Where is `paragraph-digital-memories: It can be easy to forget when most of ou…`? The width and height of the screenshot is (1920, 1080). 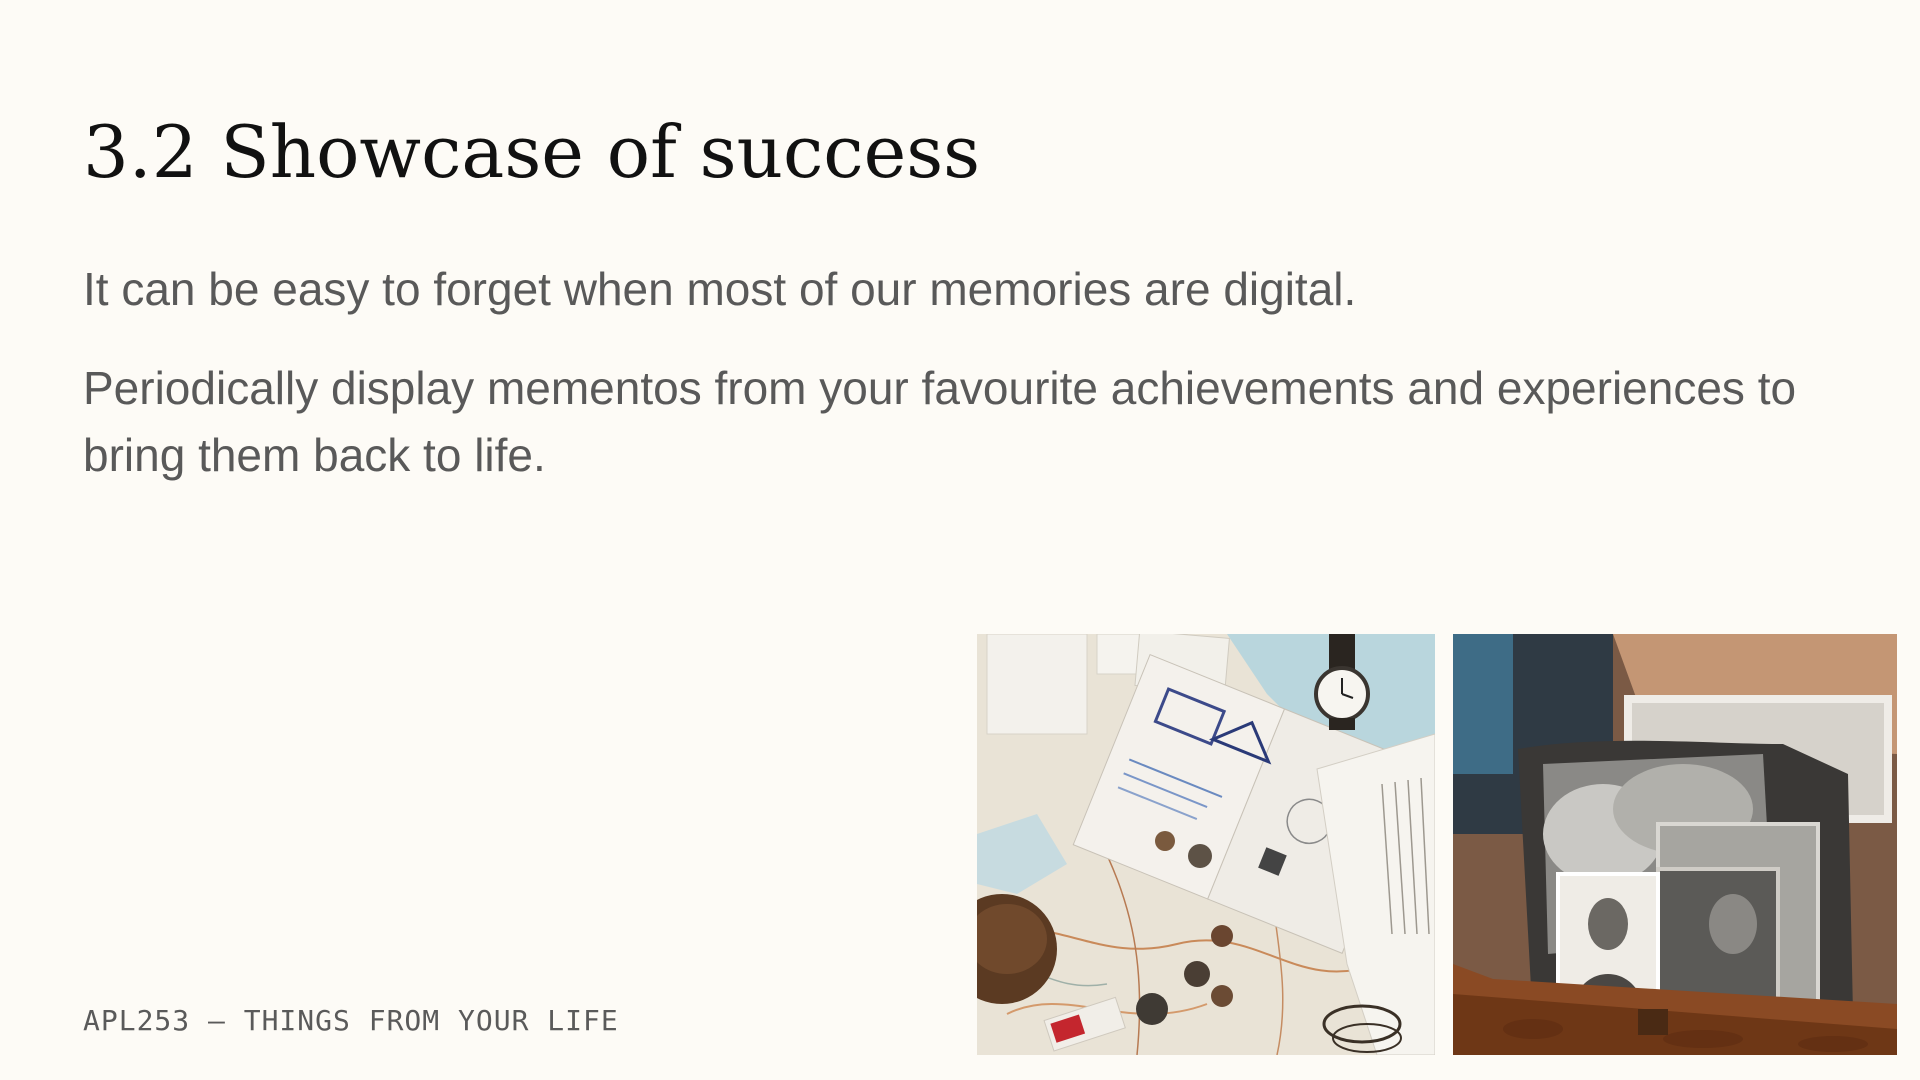 paragraph-digital-memories: It can be easy to forget when most of ou… is located at coordinates (720, 289).